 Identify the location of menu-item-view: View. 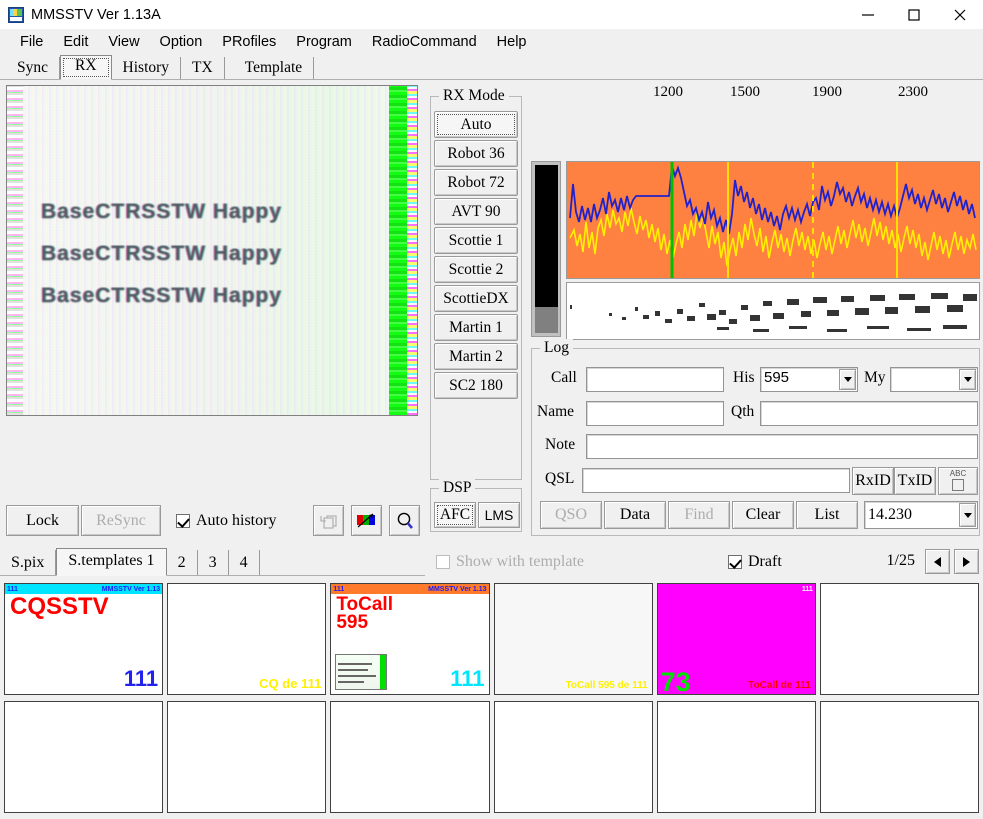
(123, 42).